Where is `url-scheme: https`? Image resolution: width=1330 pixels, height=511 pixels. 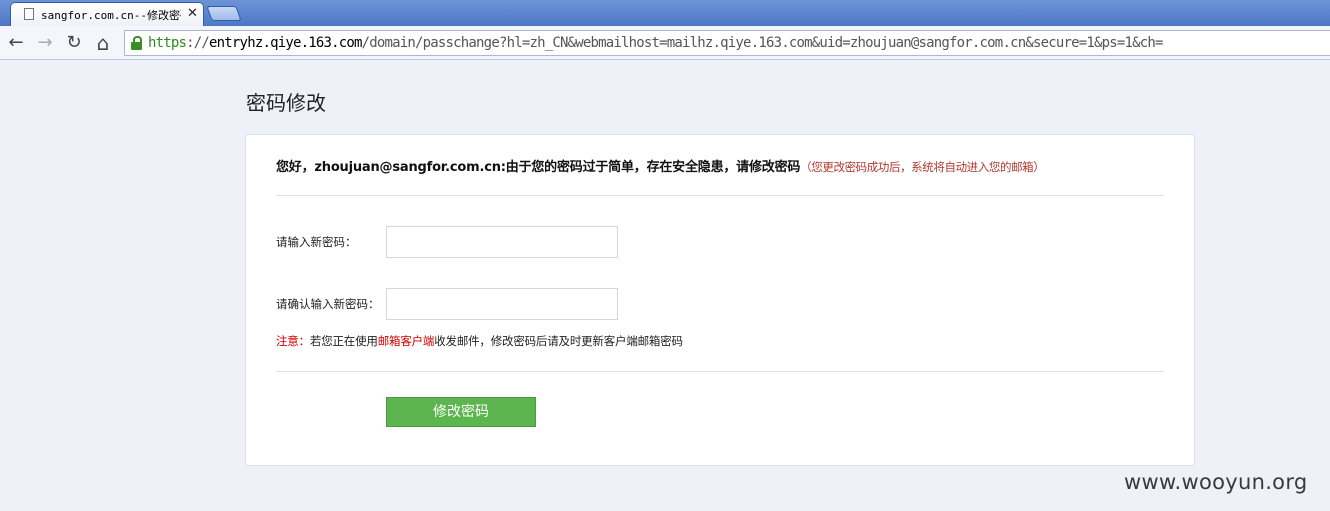
url-scheme: https is located at coordinates (167, 43).